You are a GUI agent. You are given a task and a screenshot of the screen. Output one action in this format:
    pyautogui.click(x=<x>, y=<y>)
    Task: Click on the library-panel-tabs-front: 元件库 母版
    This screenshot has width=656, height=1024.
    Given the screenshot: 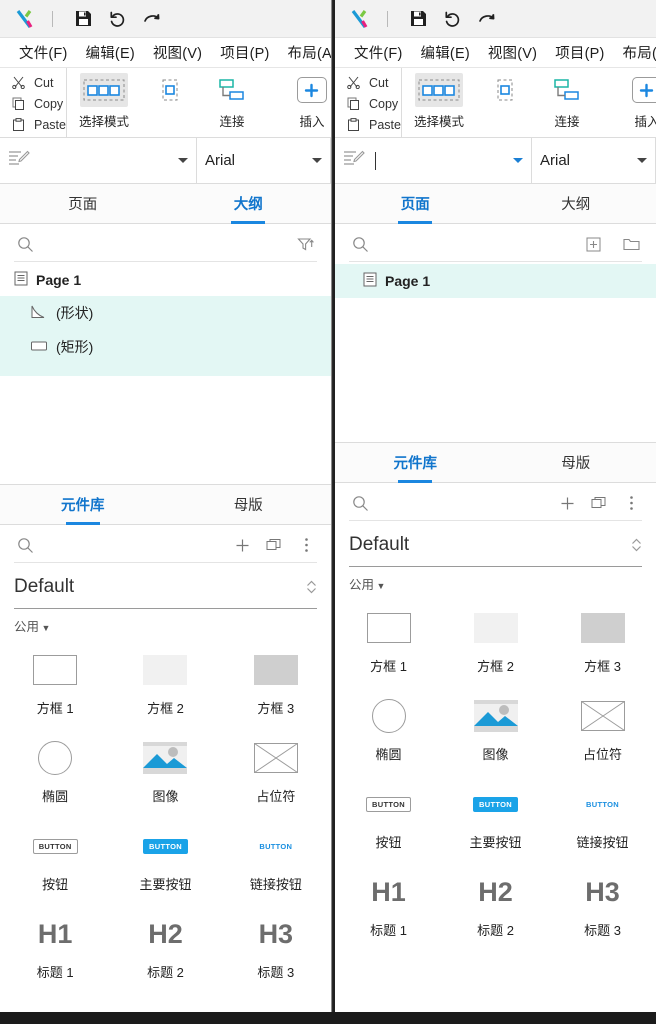 What is the action you would take?
    pyautogui.click(x=495, y=463)
    